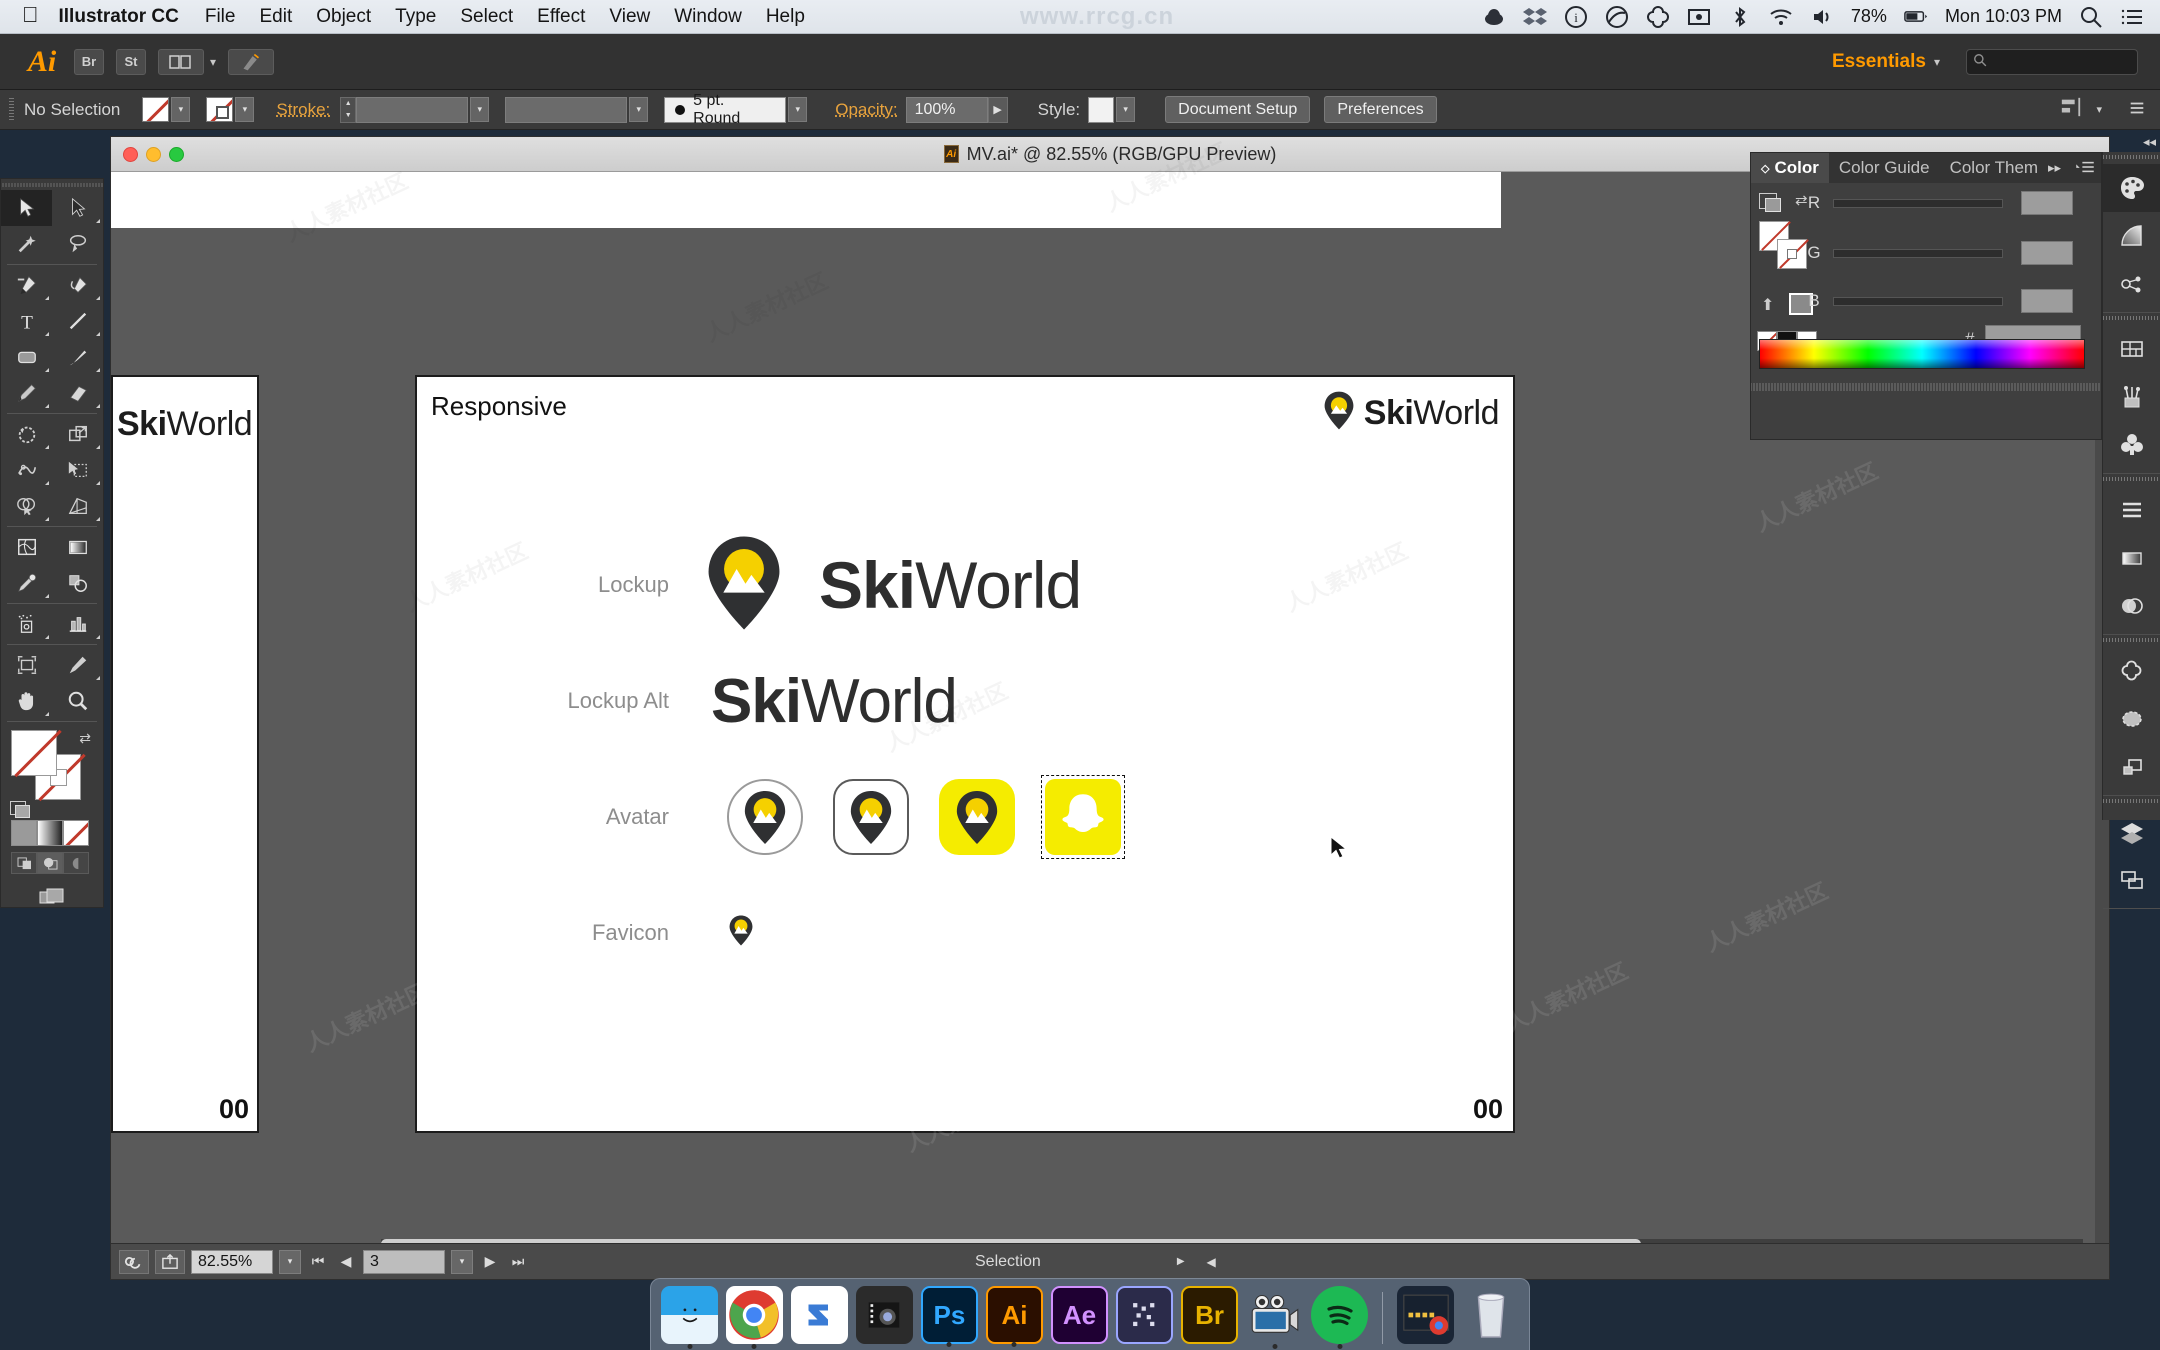 The height and width of the screenshot is (1350, 2160). I want to click on battery-icon, so click(1916, 17).